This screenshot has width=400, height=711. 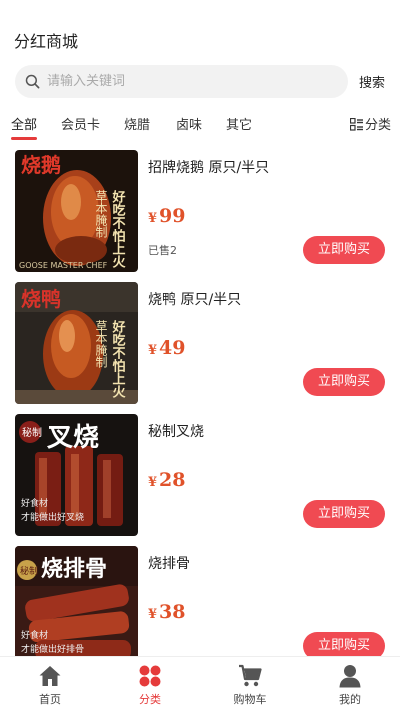 I want to click on sold-count: 已售2, so click(x=162, y=250).